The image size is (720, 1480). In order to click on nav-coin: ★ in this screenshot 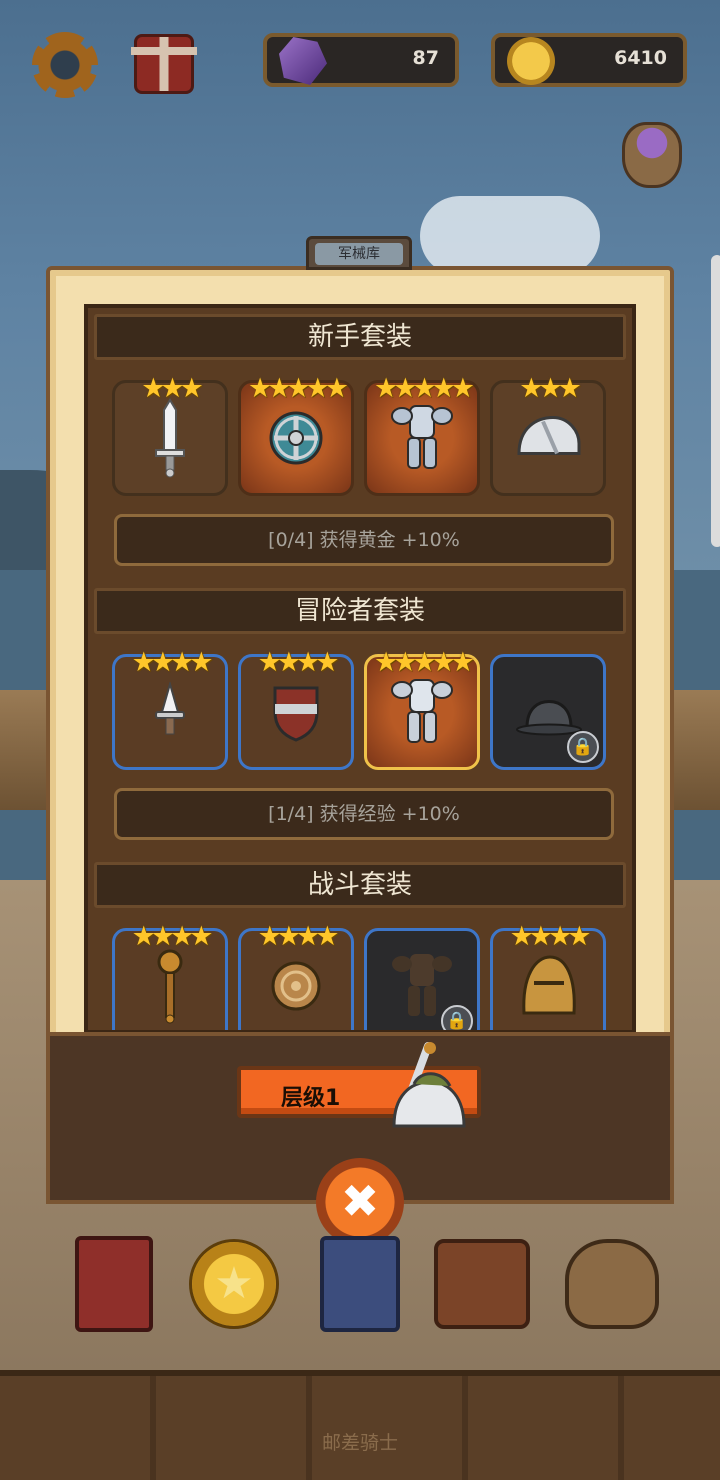, I will do `click(234, 1284)`.